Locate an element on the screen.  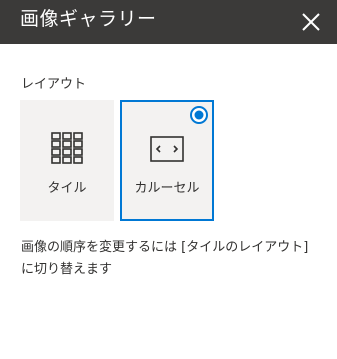
layout-option-carousel: カルーセル is located at coordinates (167, 160).